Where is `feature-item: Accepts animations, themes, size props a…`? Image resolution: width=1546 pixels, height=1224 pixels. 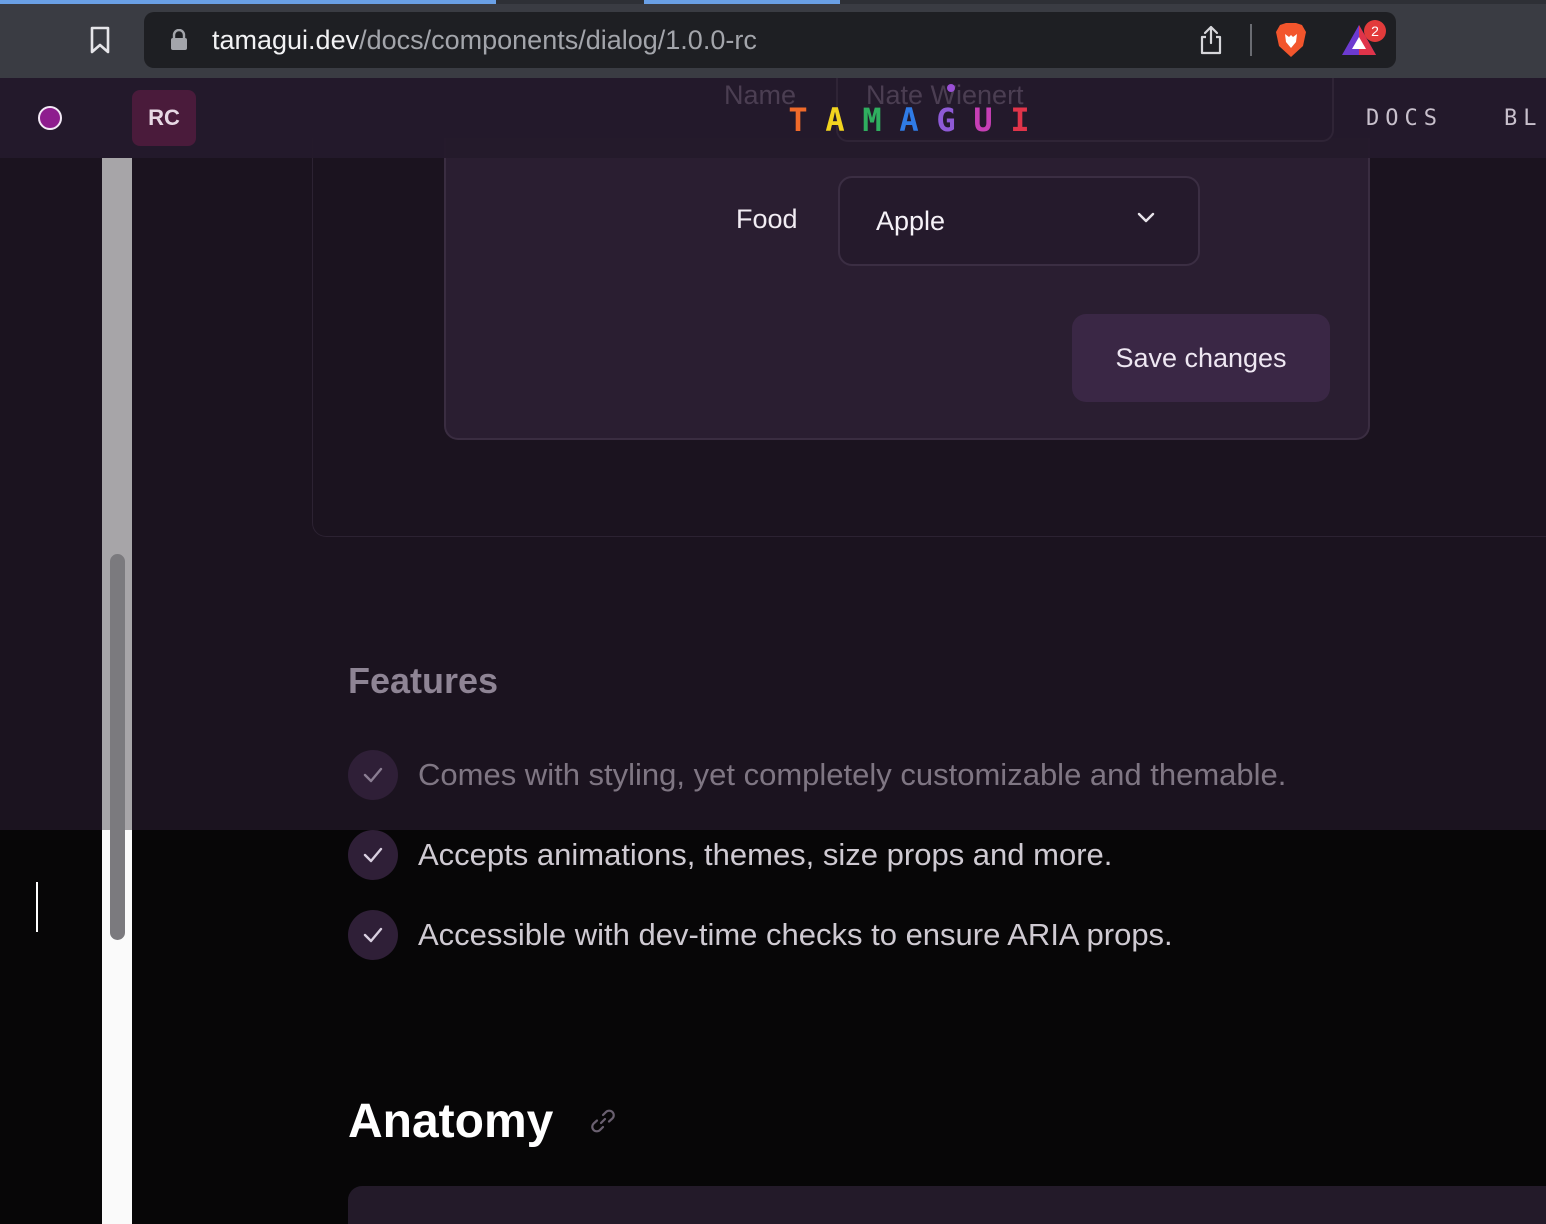 feature-item: Accepts animations, themes, size props a… is located at coordinates (730, 855).